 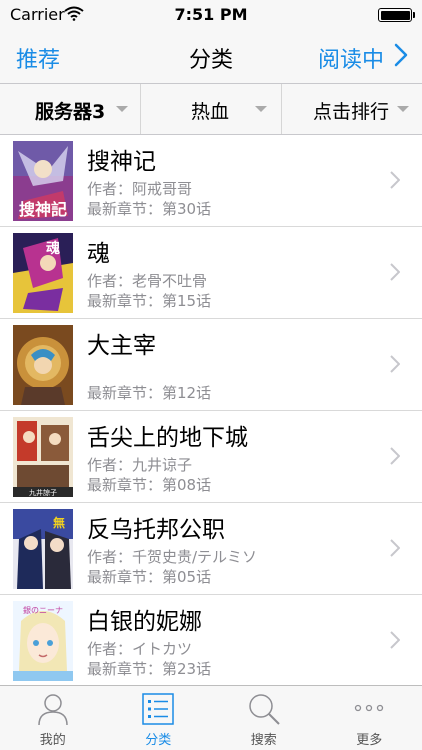 What do you see at coordinates (263, 740) in the screenshot?
I see `tab-search-label: 搜索` at bounding box center [263, 740].